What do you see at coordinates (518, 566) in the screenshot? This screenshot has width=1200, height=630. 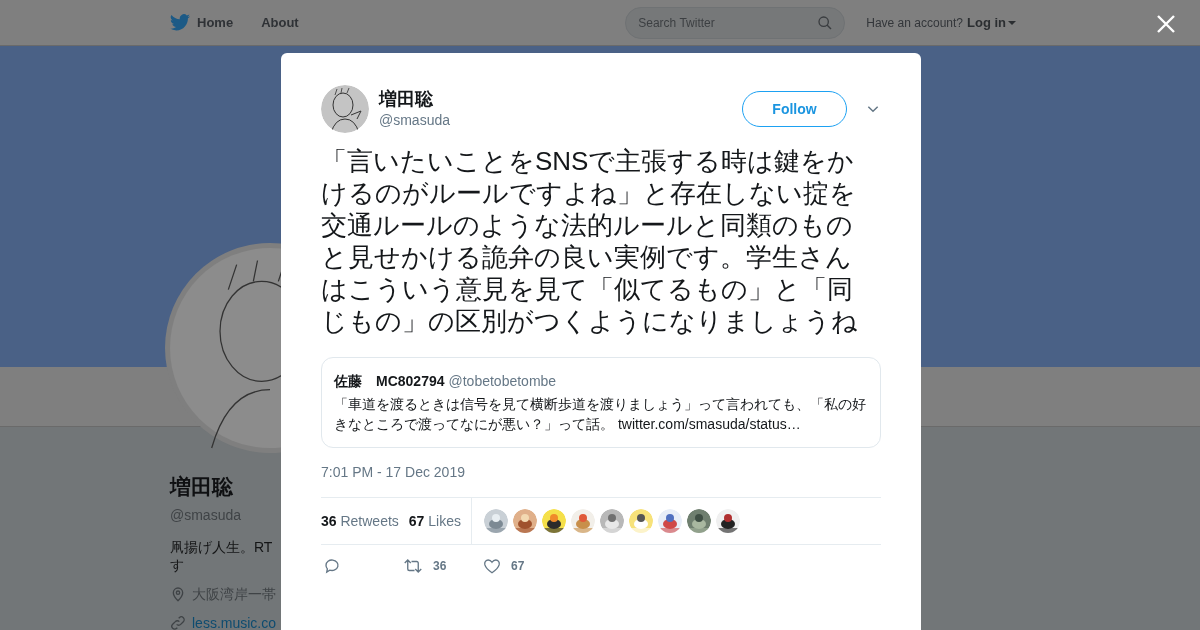 I see `action-count: 67` at bounding box center [518, 566].